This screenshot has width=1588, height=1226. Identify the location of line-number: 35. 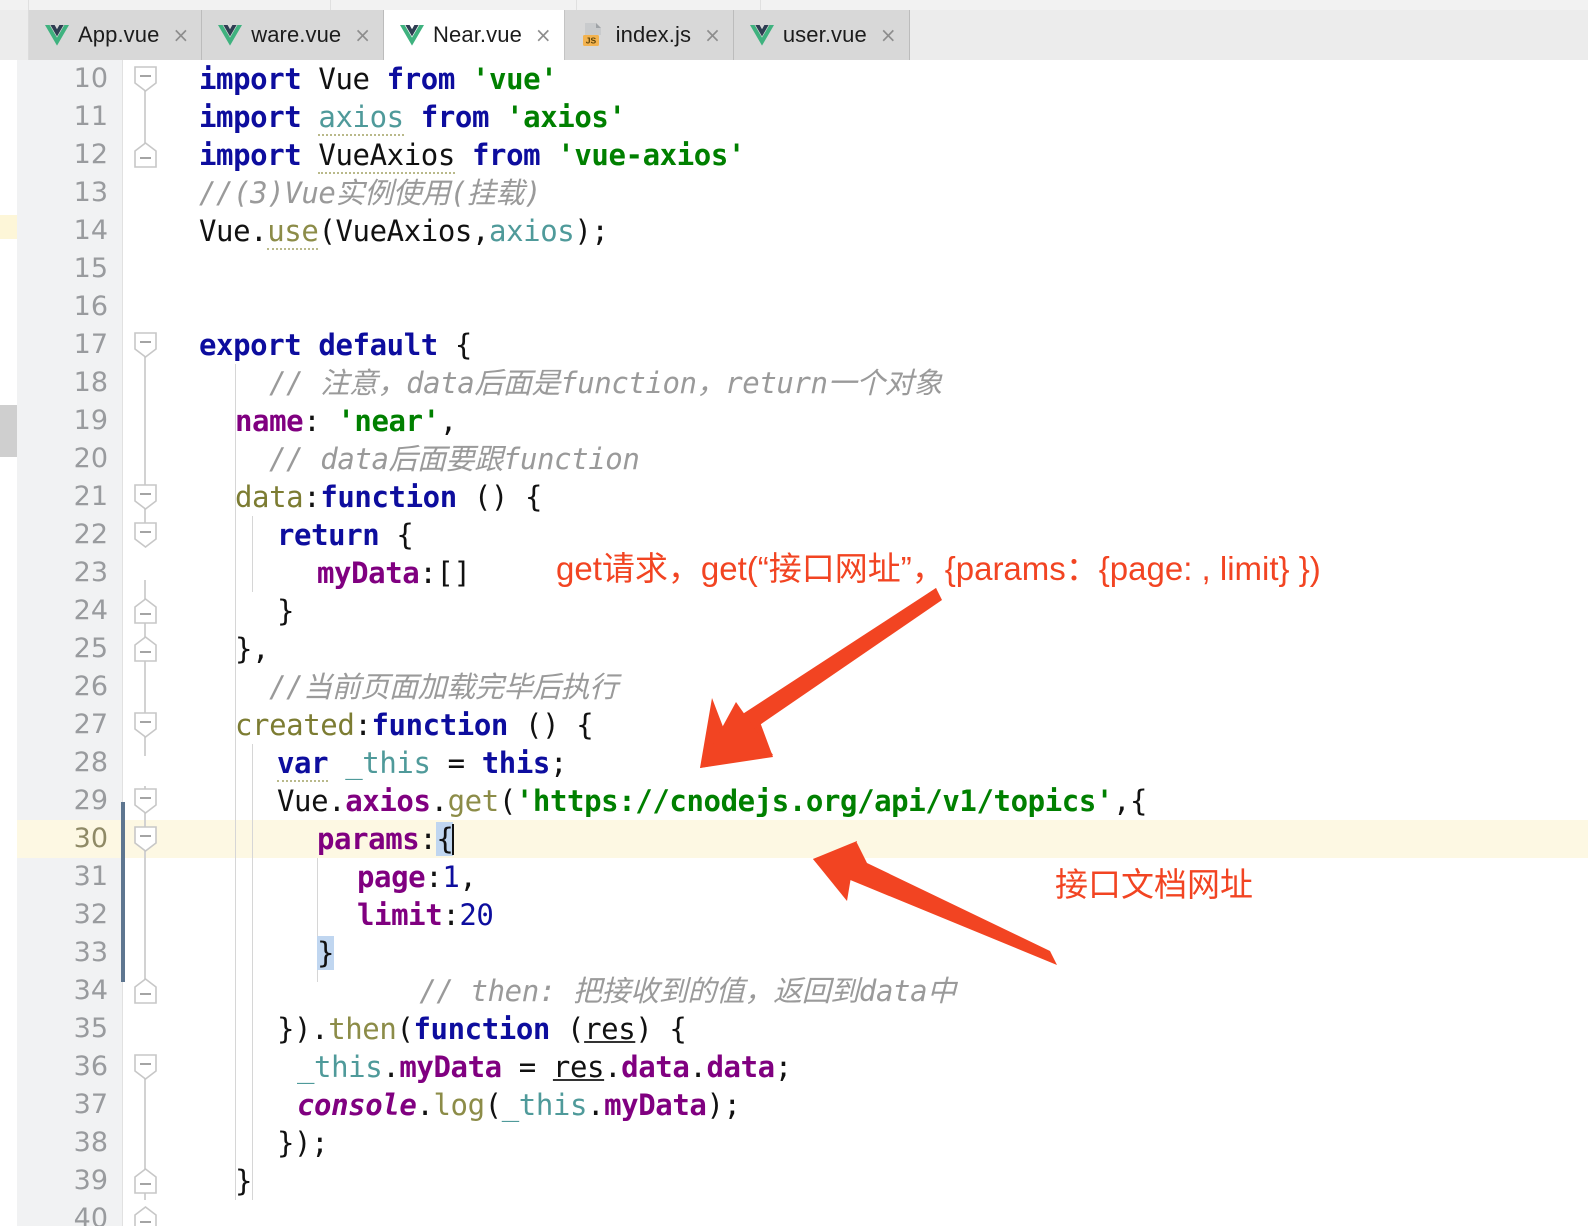
(90, 1028).